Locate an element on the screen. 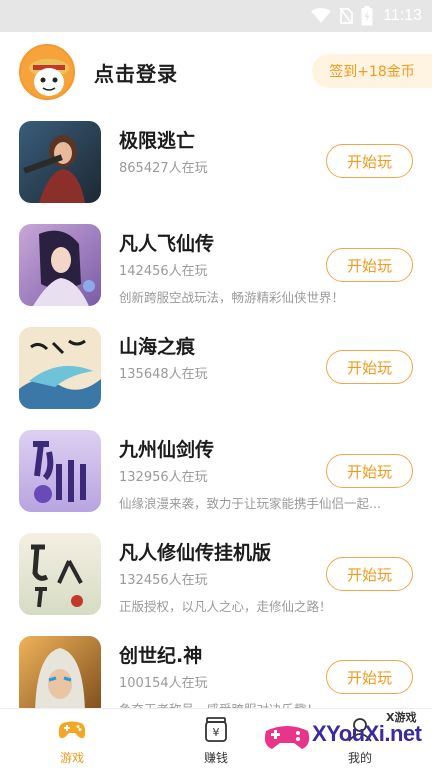  nav-label-games: 游戏 is located at coordinates (71, 758).